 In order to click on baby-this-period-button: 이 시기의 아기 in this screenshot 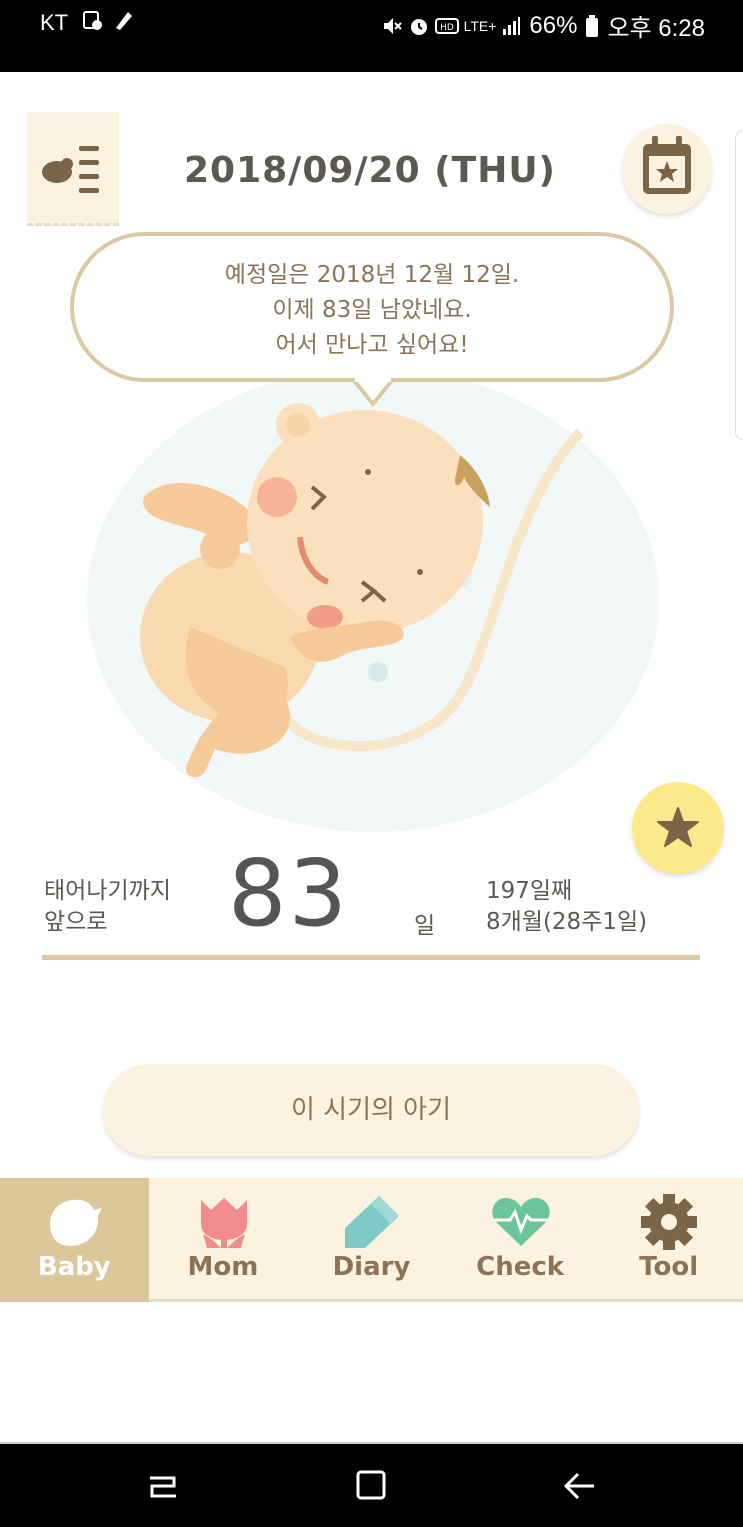, I will do `click(371, 1110)`.